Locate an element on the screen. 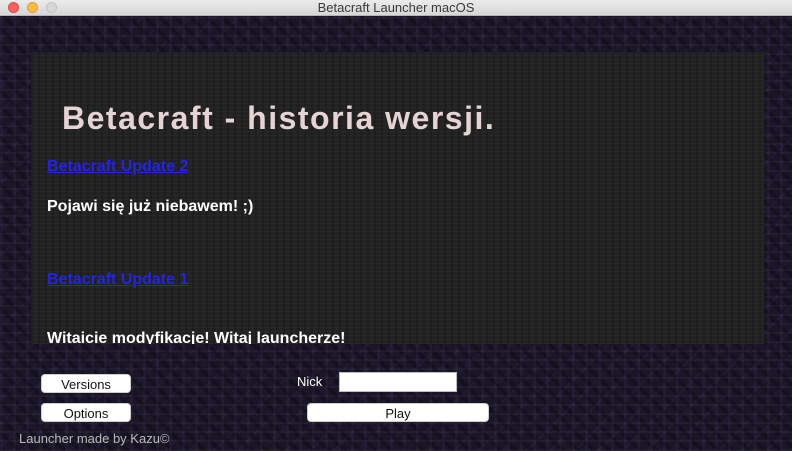 This screenshot has height=451, width=792. news-text-update-2: Pojawi się już niebawem! ;) is located at coordinates (150, 206).